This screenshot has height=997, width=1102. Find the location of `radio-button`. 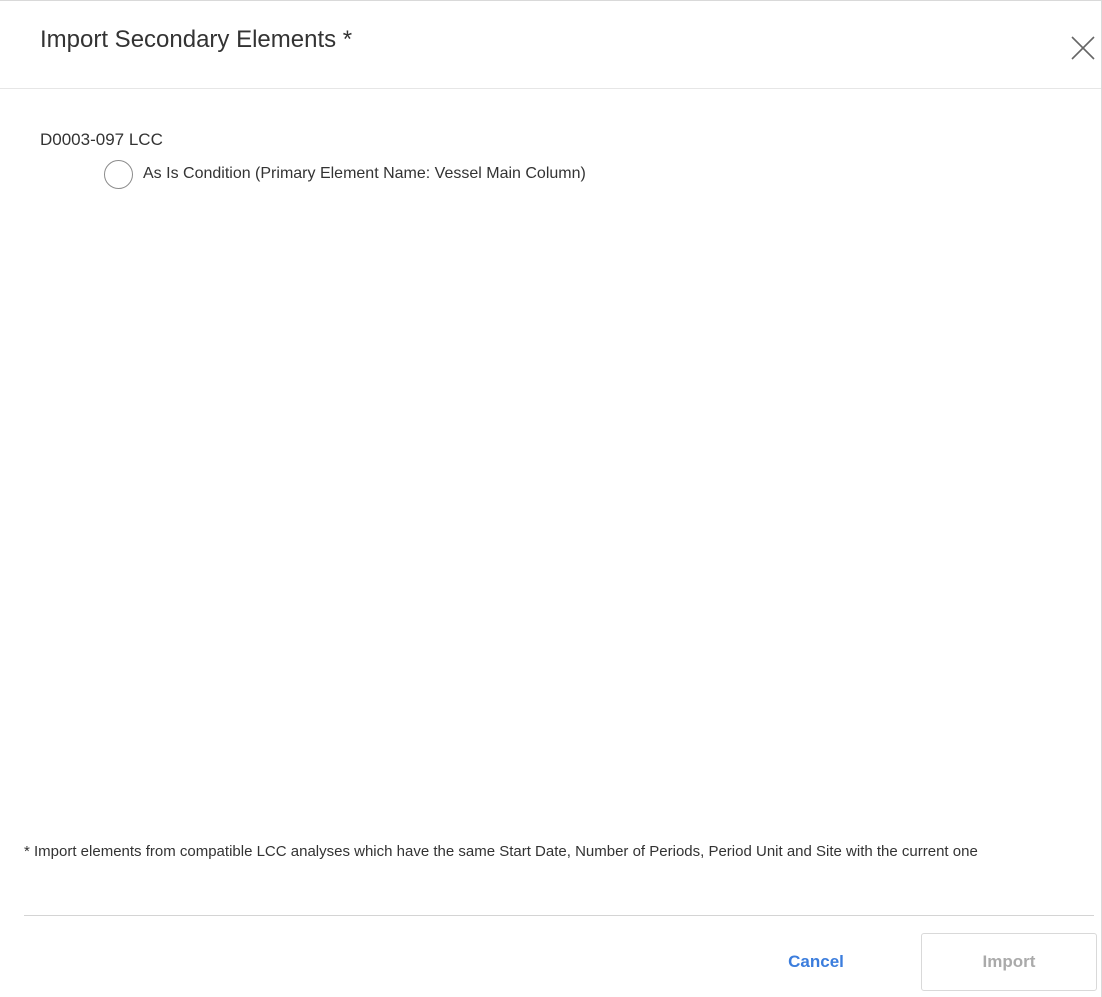

radio-button is located at coordinates (118, 174).